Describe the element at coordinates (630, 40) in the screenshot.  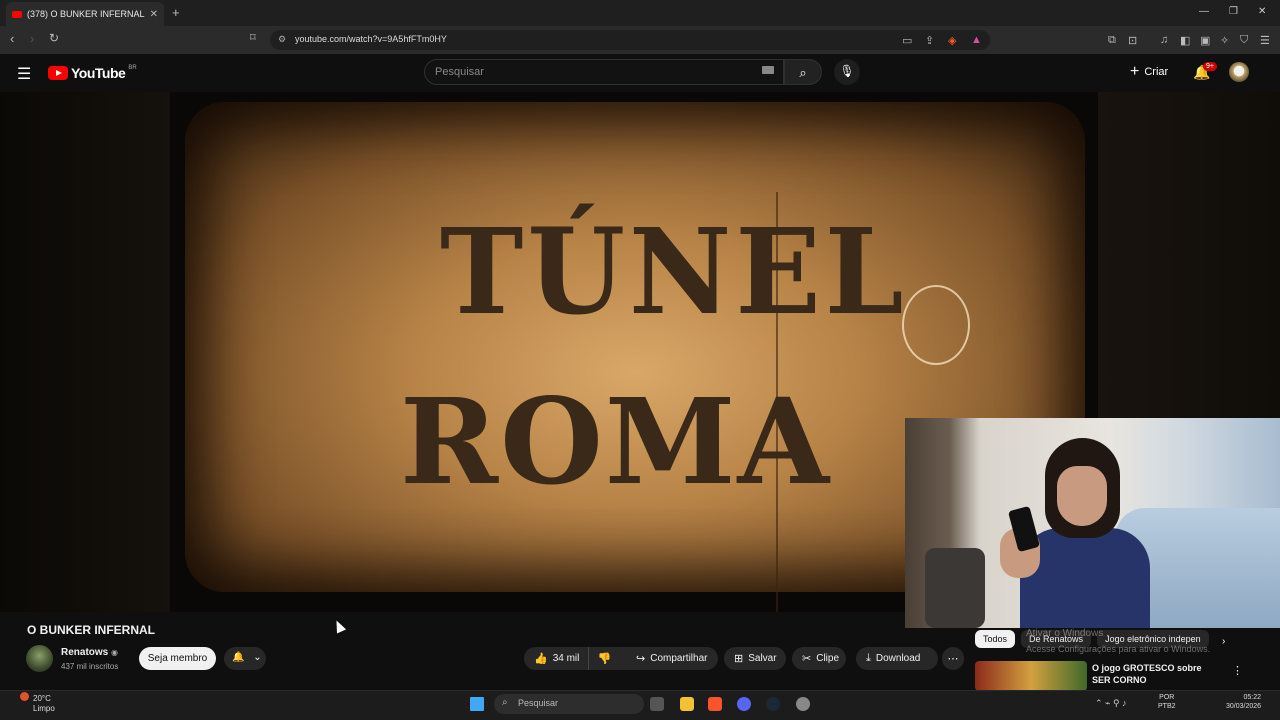
I see `address-field: ⚙ youtube.com/watch?v=9A5hfFTm0HY` at that location.